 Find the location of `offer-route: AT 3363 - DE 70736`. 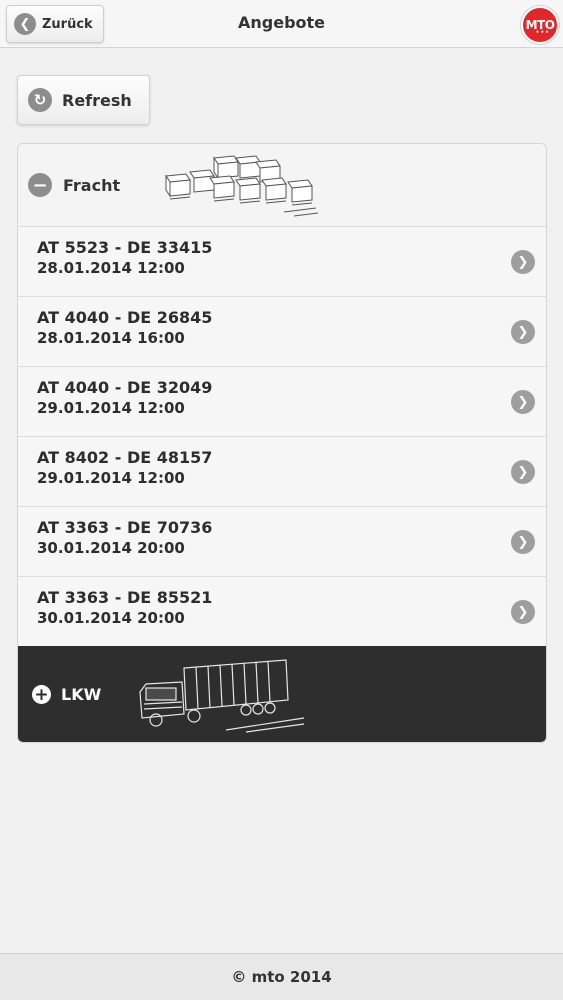

offer-route: AT 3363 - DE 70736 is located at coordinates (125, 527).